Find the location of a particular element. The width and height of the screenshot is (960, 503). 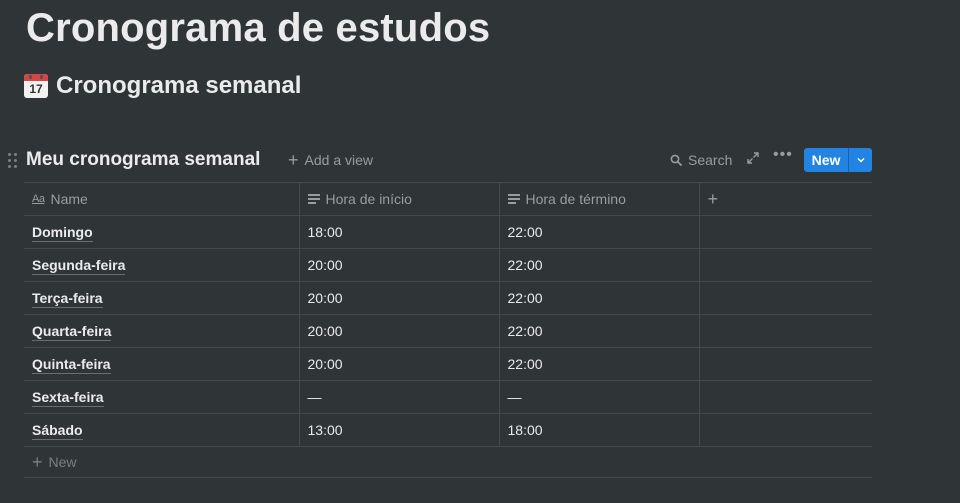

section-heading: 17 Cronograma semanal is located at coordinates (162, 86).